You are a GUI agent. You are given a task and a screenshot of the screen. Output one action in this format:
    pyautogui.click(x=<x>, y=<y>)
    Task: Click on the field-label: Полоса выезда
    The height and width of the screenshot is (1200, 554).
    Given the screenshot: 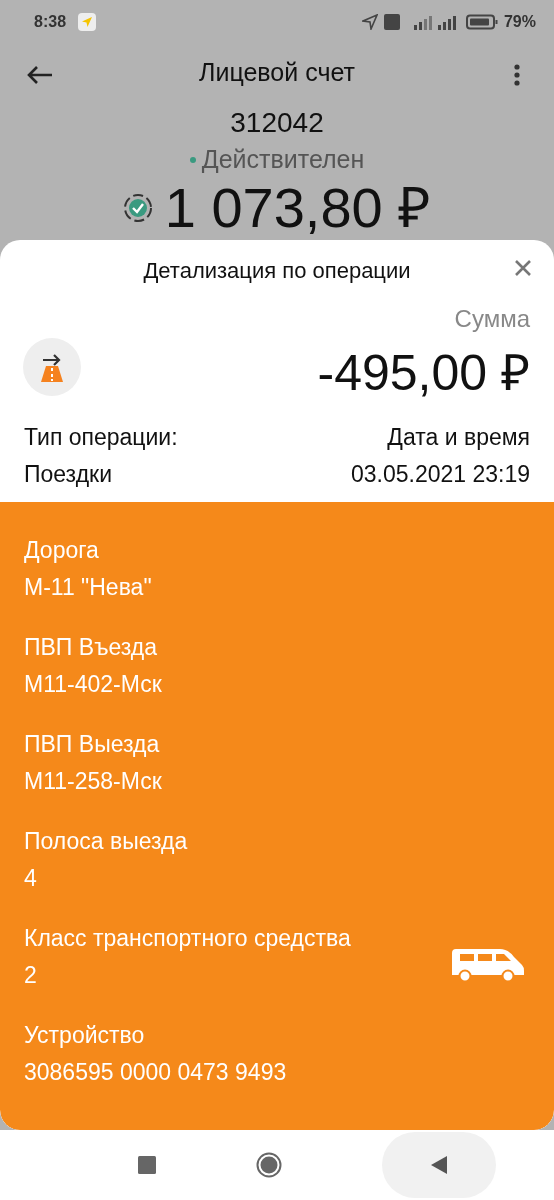 What is the action you would take?
    pyautogui.click(x=106, y=841)
    